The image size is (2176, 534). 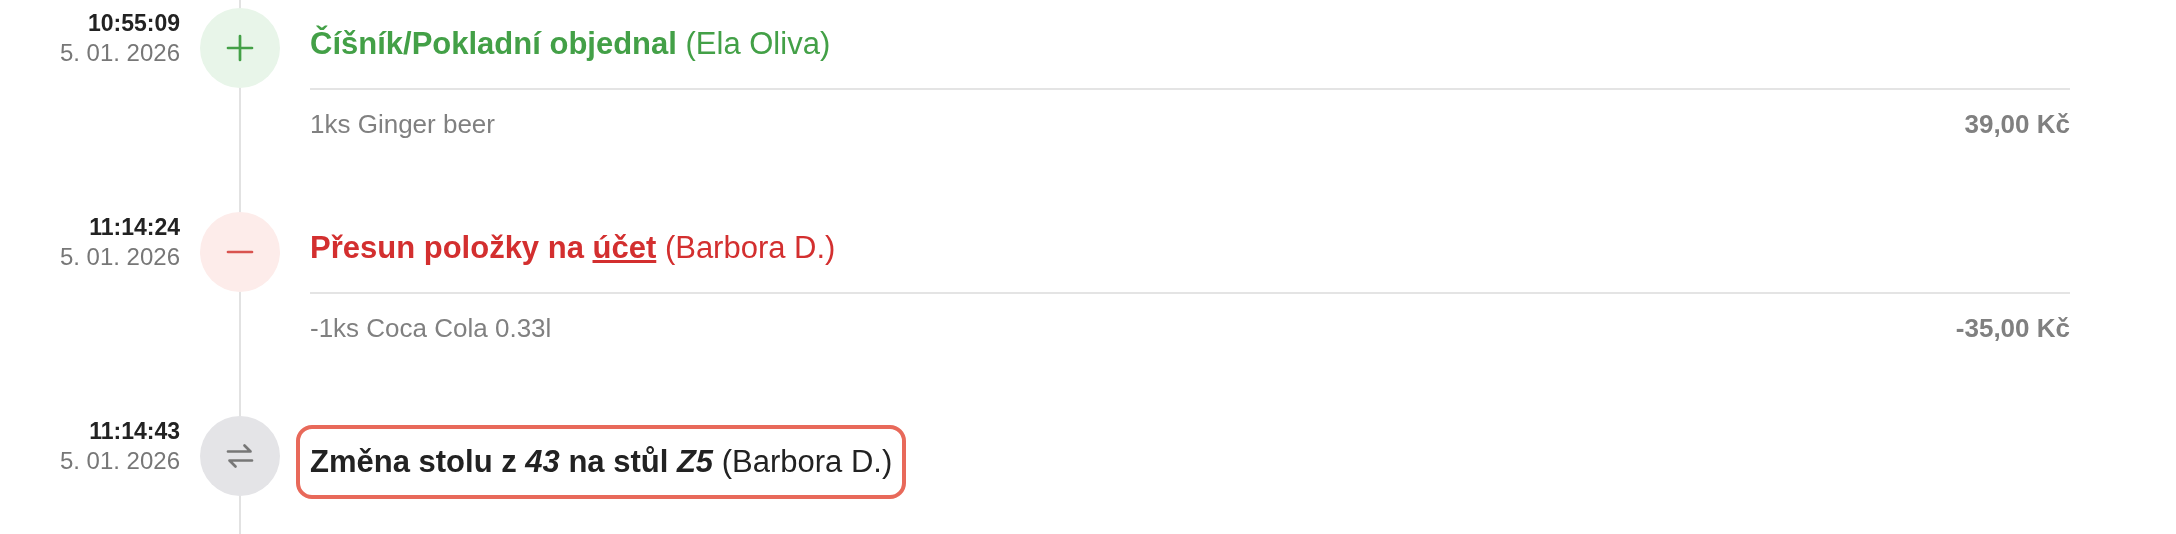 I want to click on item-name: -1ks Coca Cola 0.33l, so click(x=431, y=328).